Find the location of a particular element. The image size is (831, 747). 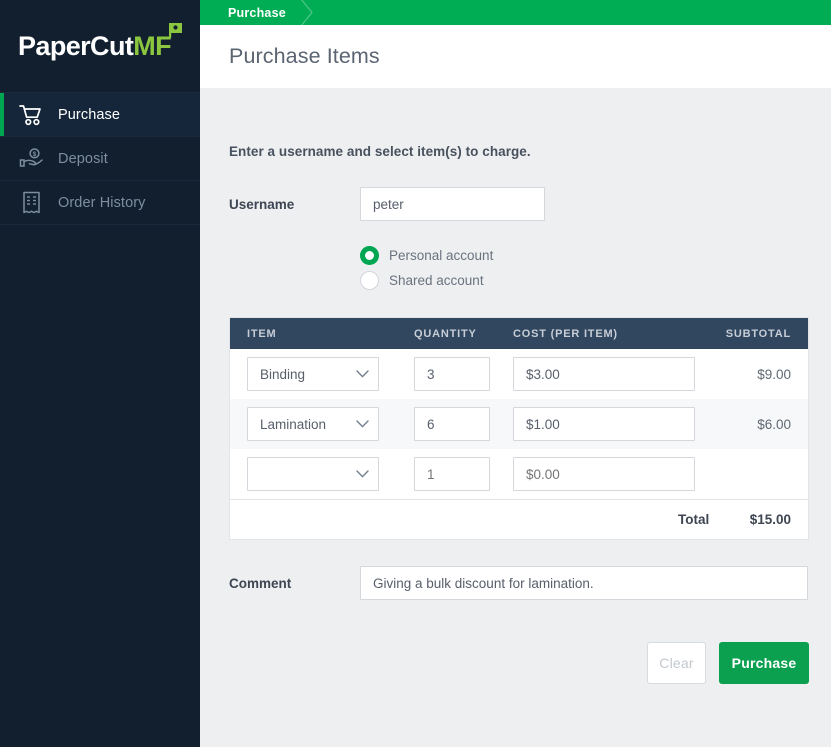

sidebar-nav: Purchase $ Deposit Order History is located at coordinates (100, 158).